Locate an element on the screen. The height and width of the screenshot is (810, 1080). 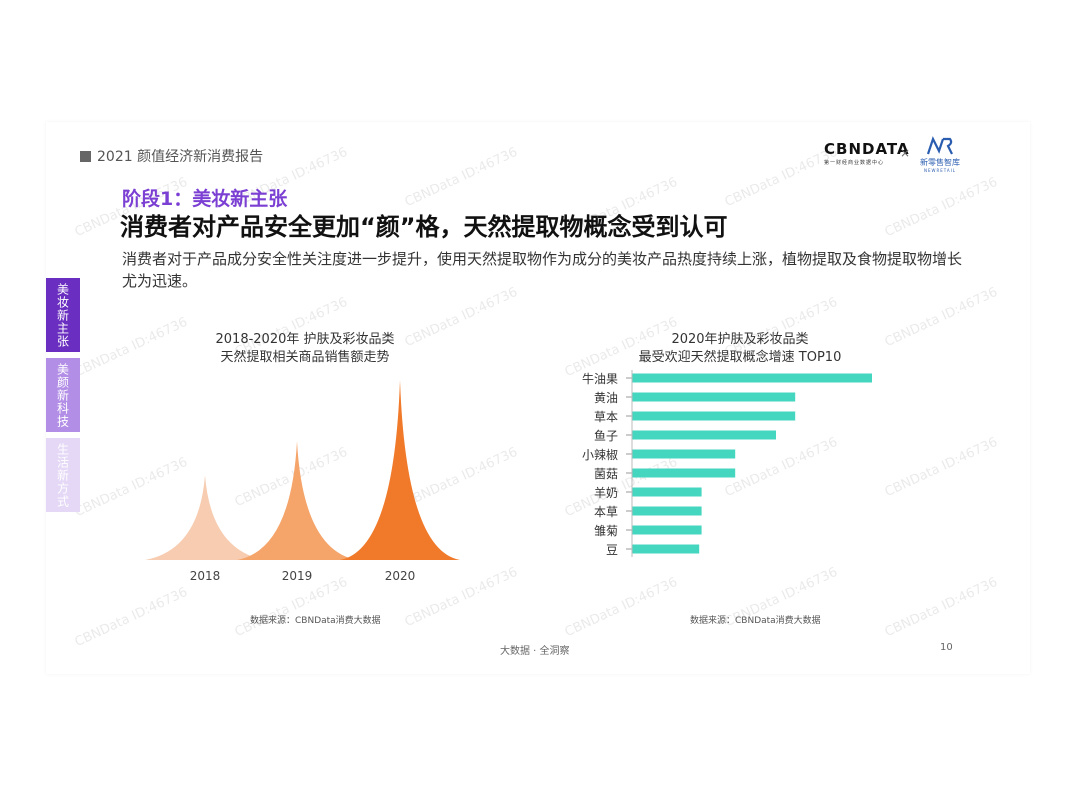
bar-label-0: 牛油果 is located at coordinates (600, 378).